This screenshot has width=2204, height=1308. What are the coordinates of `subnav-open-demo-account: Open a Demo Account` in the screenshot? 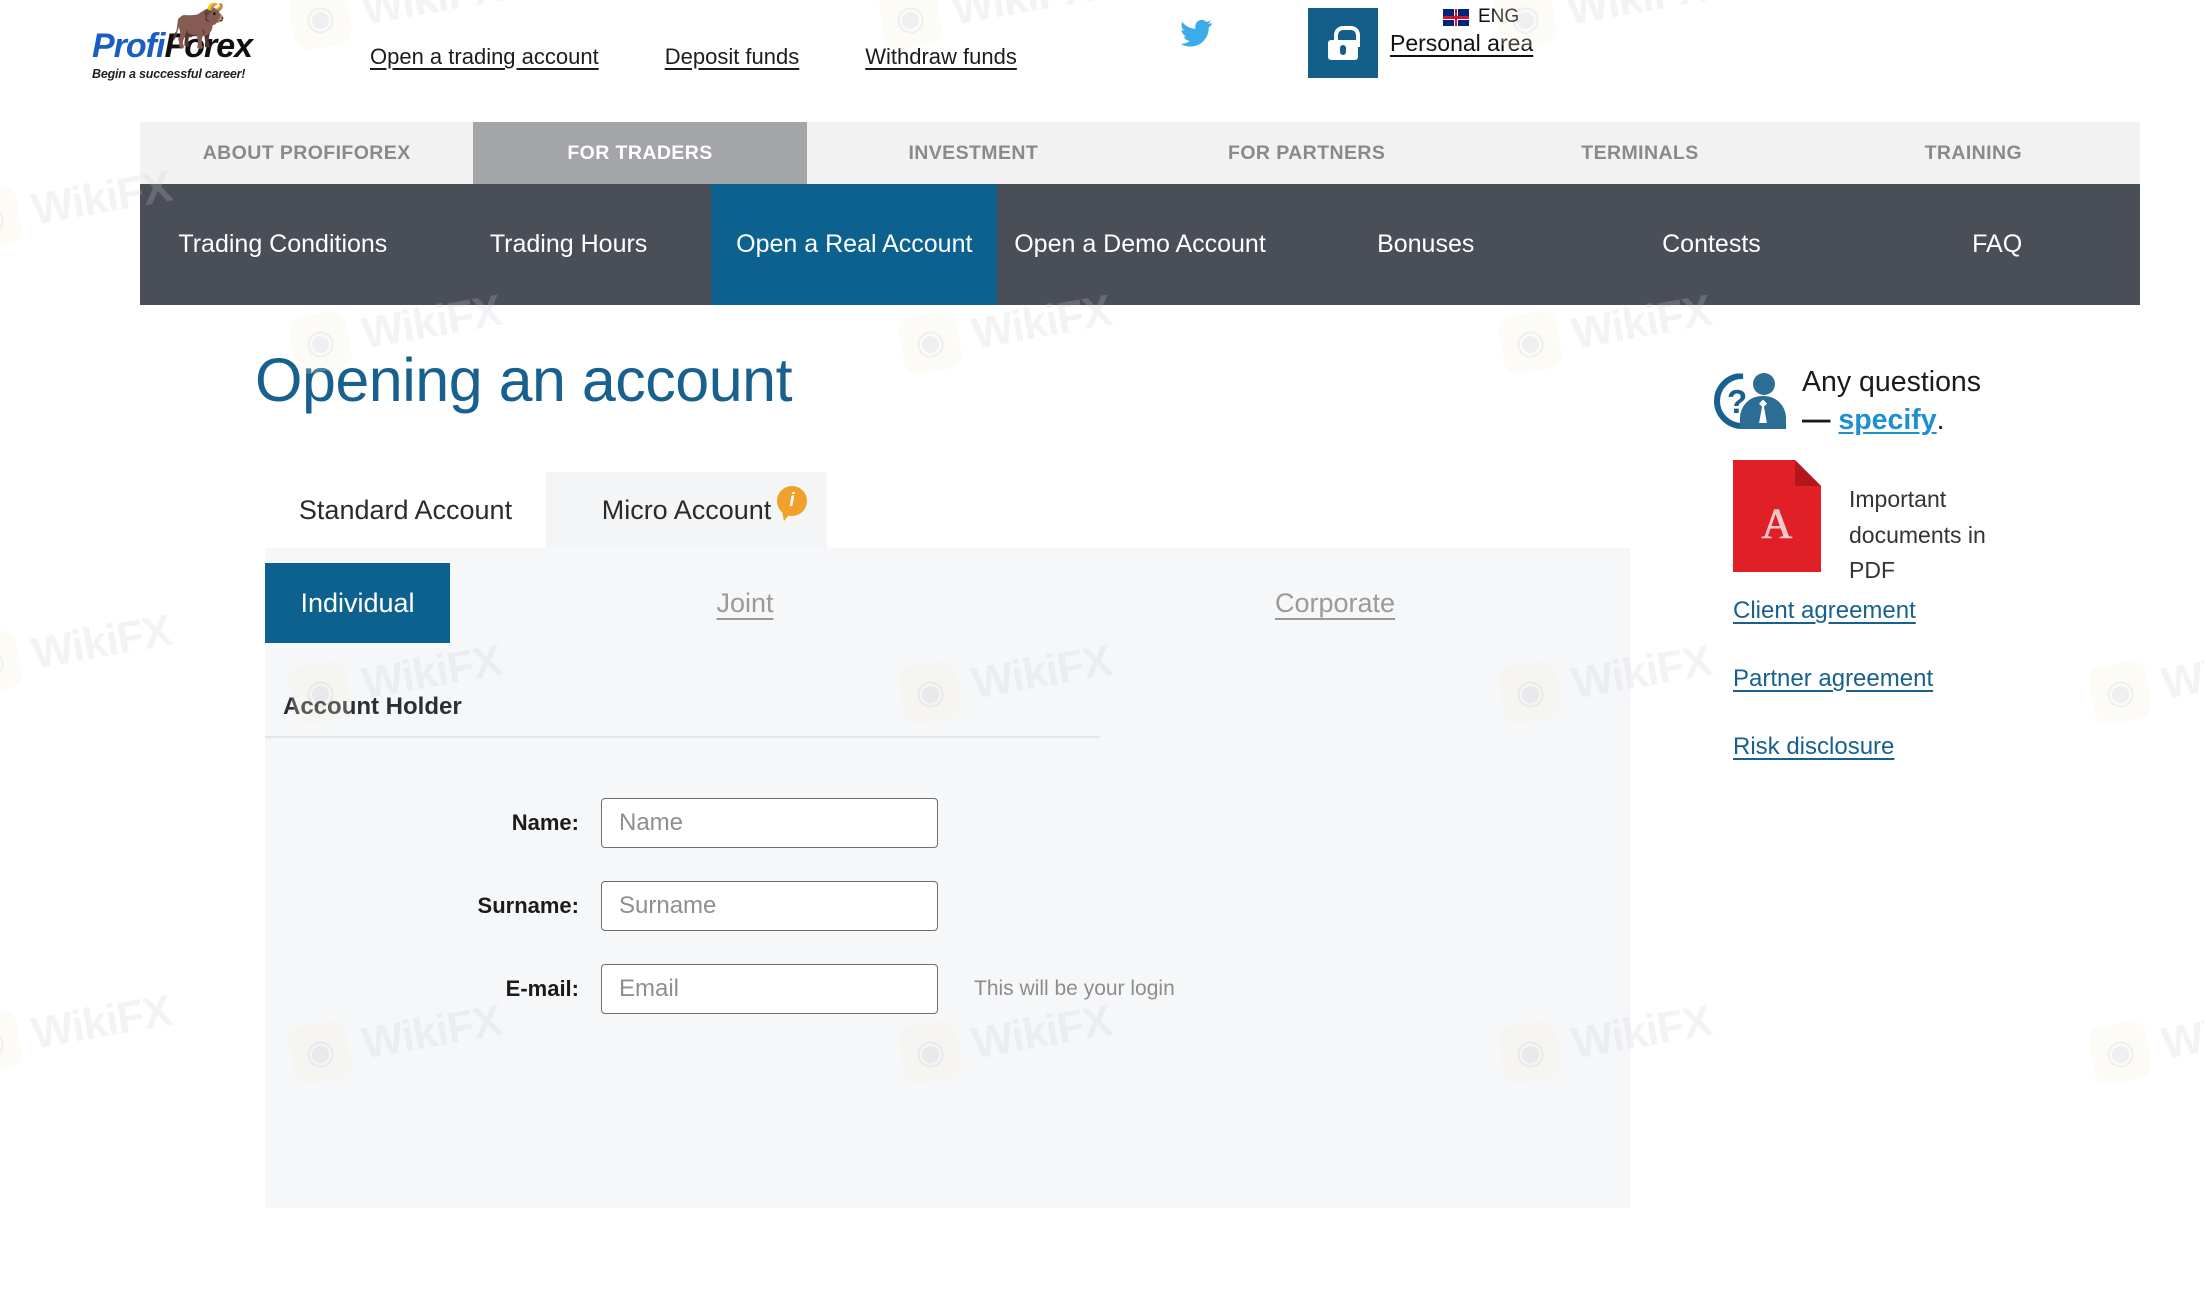 It's located at (1140, 244).